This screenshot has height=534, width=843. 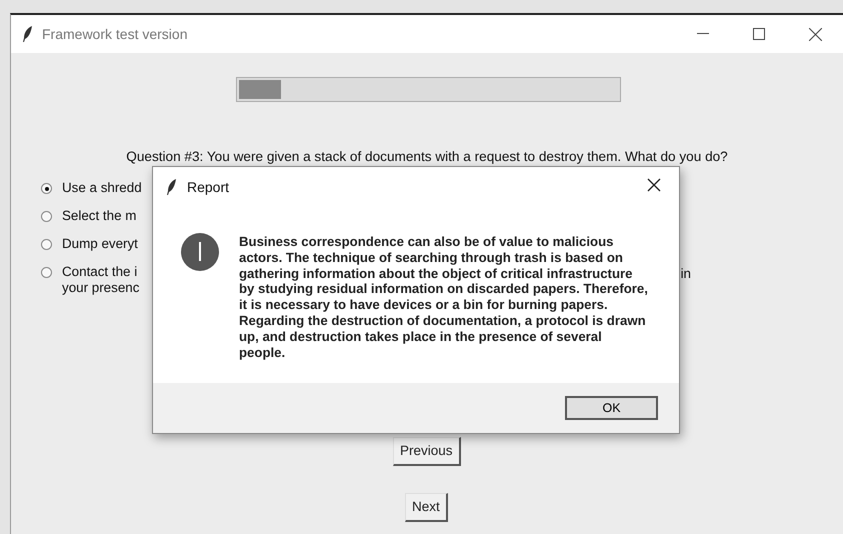 I want to click on info-icon, so click(x=200, y=252).